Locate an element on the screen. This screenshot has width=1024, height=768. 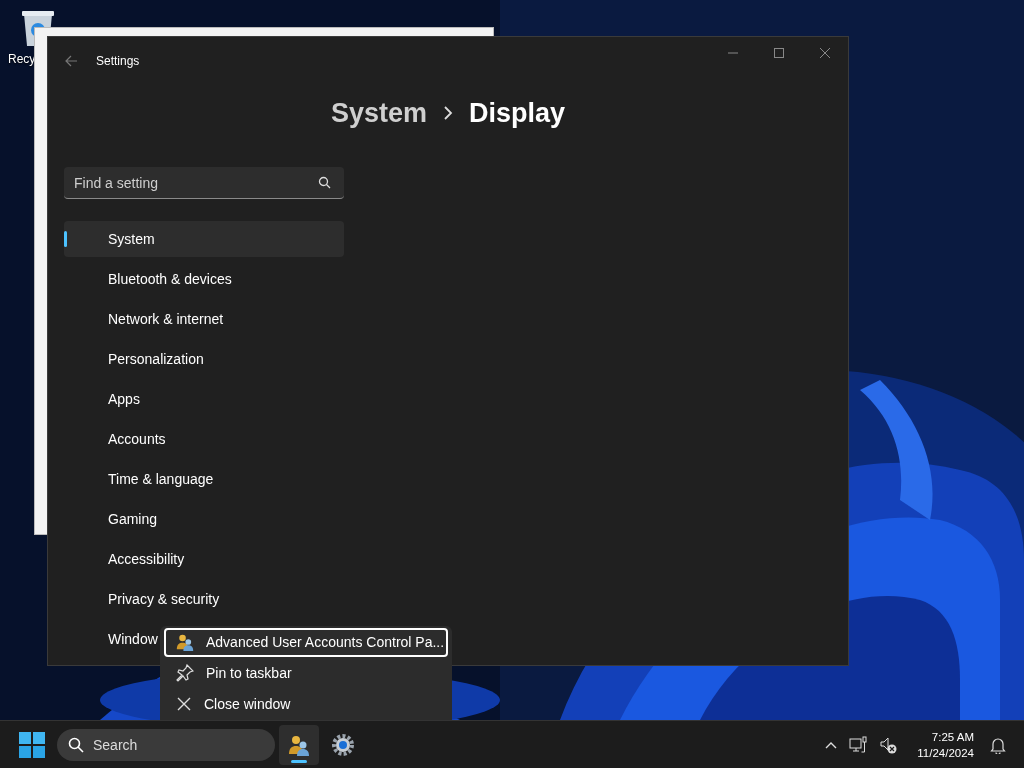
sidebar-item: Gaming is located at coordinates (204, 519).